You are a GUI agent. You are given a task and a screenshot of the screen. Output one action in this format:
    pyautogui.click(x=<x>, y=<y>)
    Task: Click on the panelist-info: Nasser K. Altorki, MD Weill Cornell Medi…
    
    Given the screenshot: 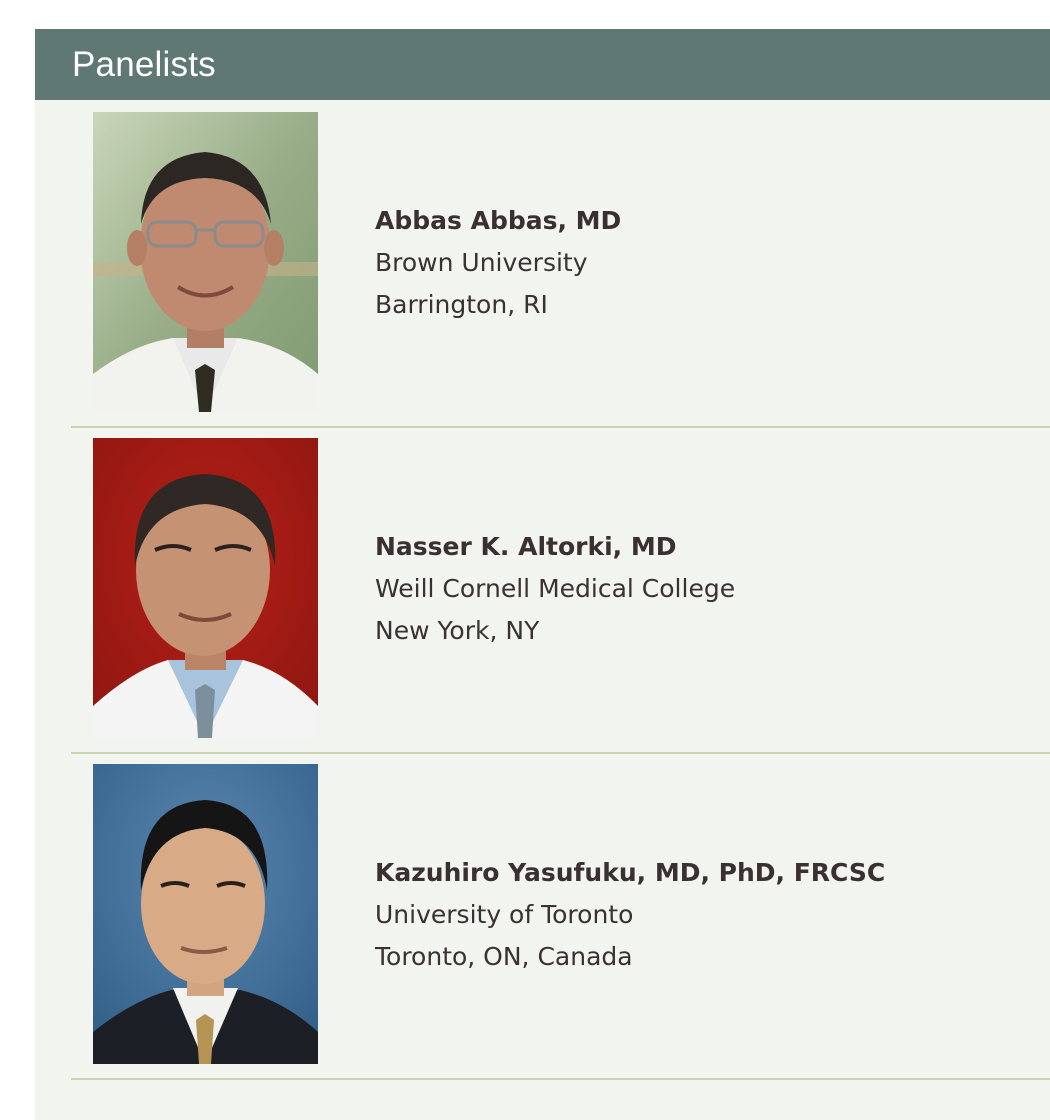 What is the action you would take?
    pyautogui.click(x=555, y=589)
    